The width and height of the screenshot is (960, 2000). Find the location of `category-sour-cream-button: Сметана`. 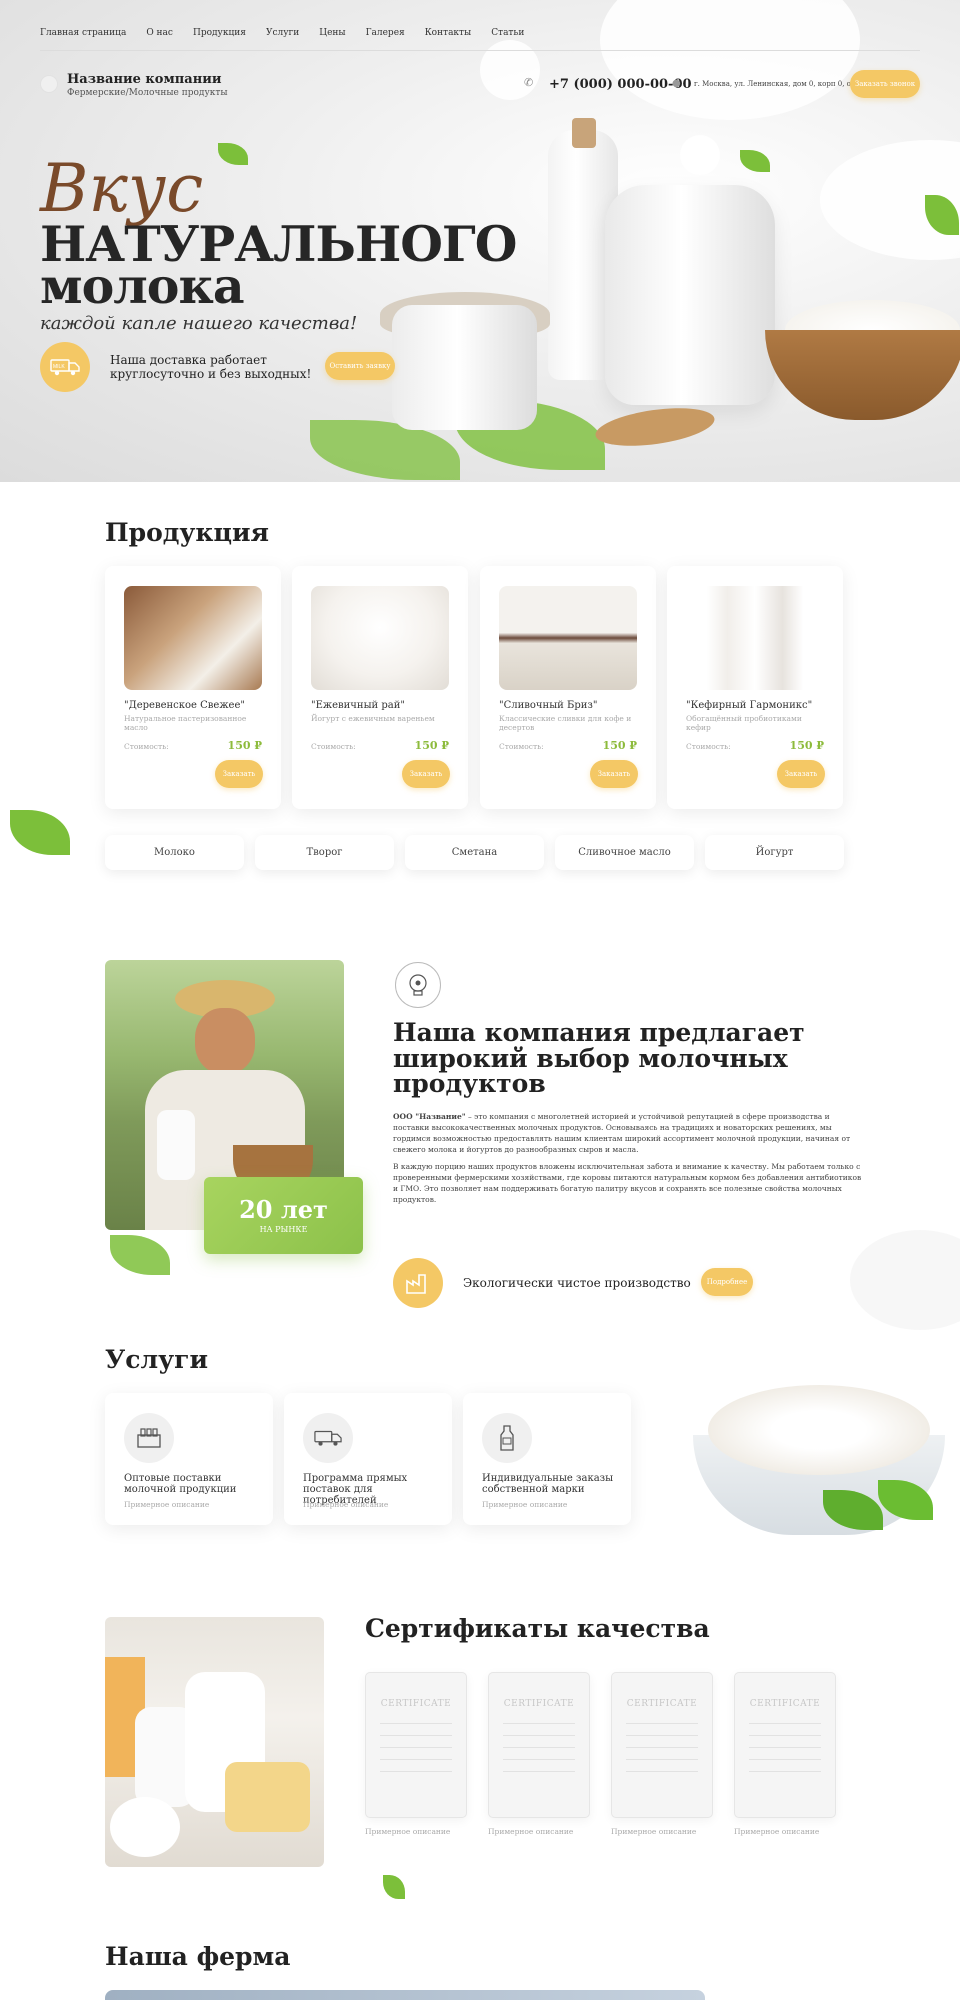

category-sour-cream-button: Сметана is located at coordinates (474, 852).